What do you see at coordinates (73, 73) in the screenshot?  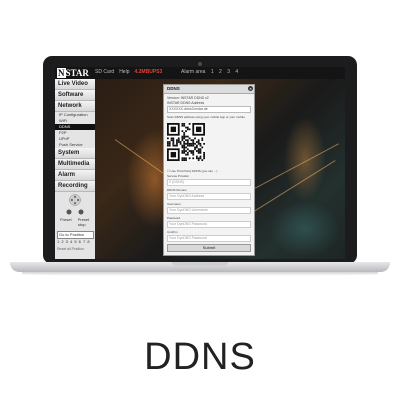 I see `instar-logo: NSTAR` at bounding box center [73, 73].